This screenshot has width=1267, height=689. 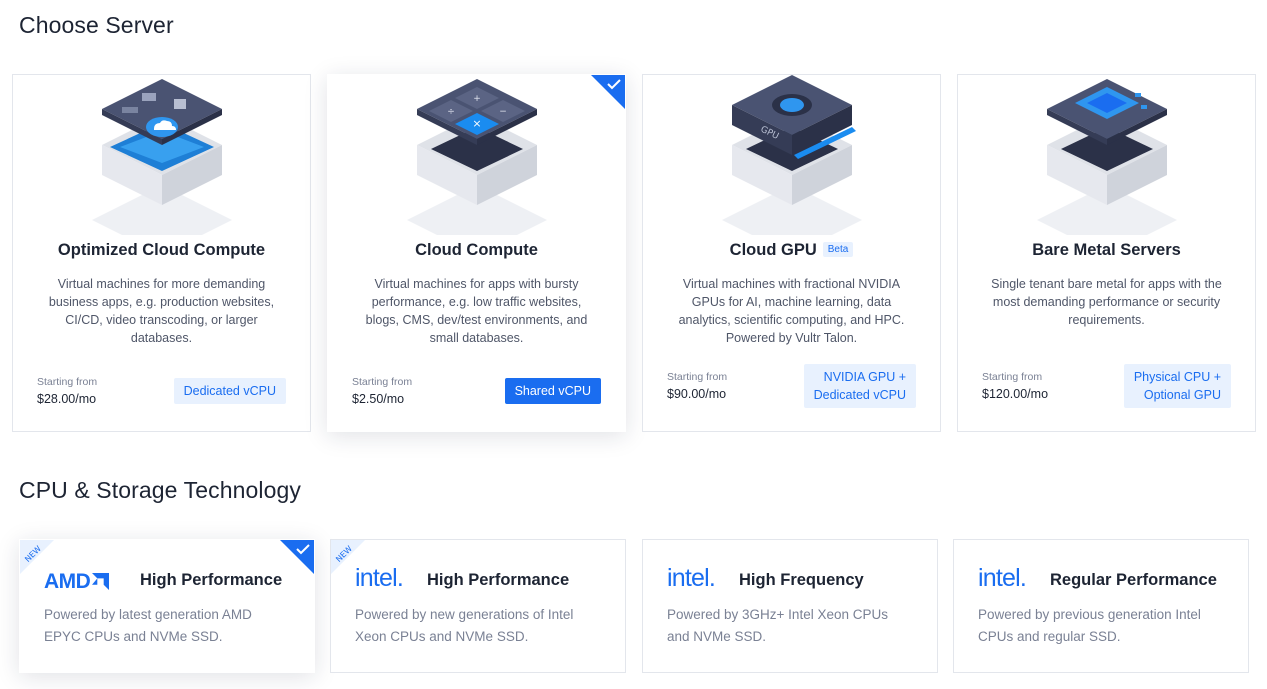 What do you see at coordinates (476, 250) in the screenshot?
I see `server-title: Cloud Compute` at bounding box center [476, 250].